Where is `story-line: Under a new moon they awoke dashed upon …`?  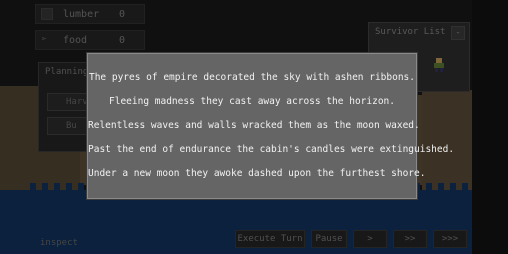
story-line: Under a new moon they awoke dashed upon … is located at coordinates (257, 173).